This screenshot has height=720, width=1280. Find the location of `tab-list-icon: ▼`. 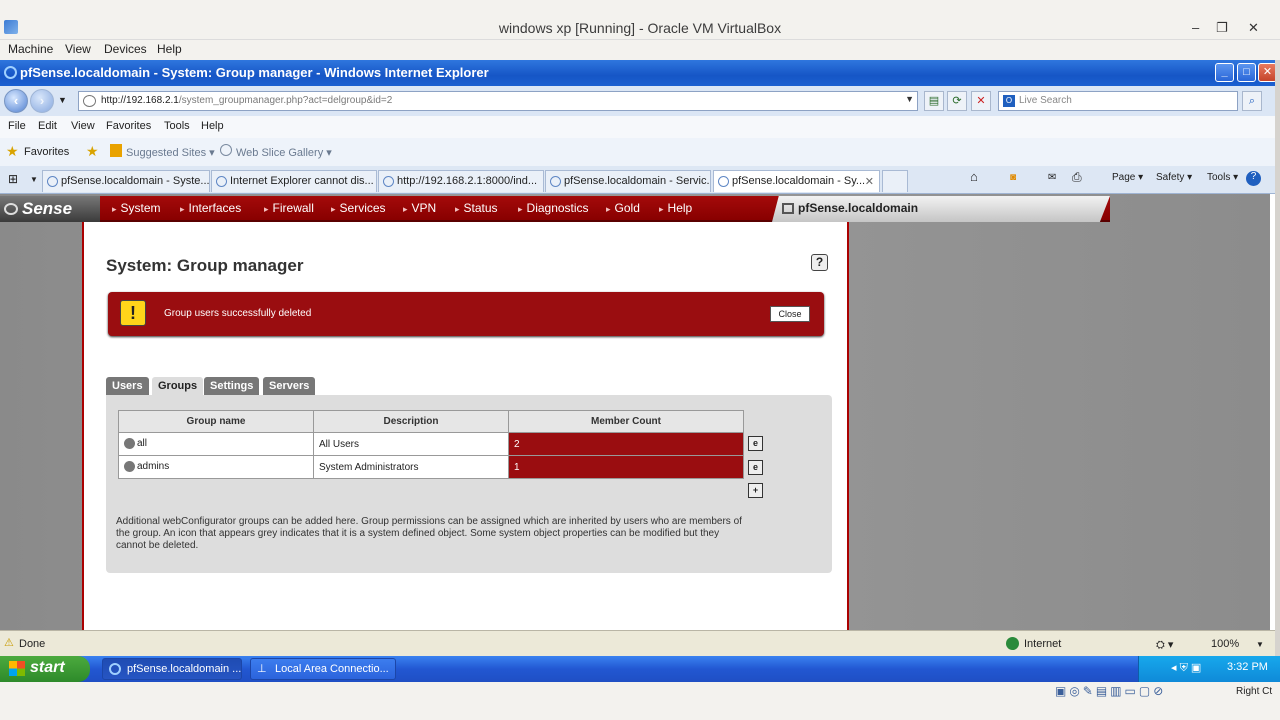

tab-list-icon: ▼ is located at coordinates (34, 179).